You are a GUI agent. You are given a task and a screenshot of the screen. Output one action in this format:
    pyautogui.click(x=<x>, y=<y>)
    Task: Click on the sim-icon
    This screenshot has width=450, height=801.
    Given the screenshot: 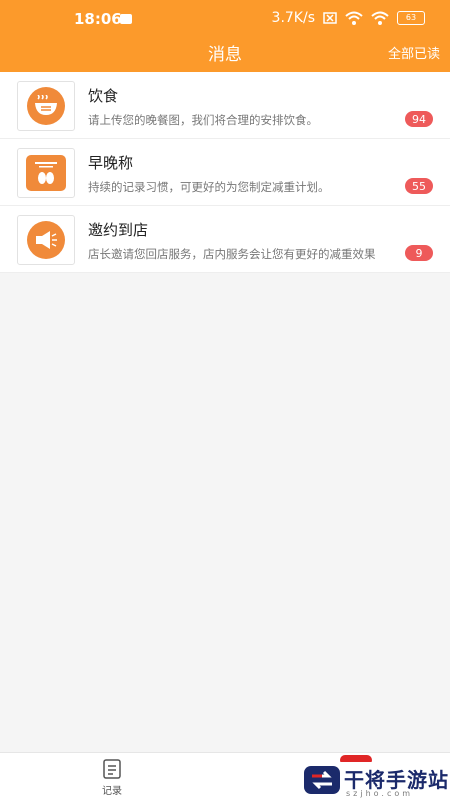 What is the action you would take?
    pyautogui.click(x=330, y=18)
    